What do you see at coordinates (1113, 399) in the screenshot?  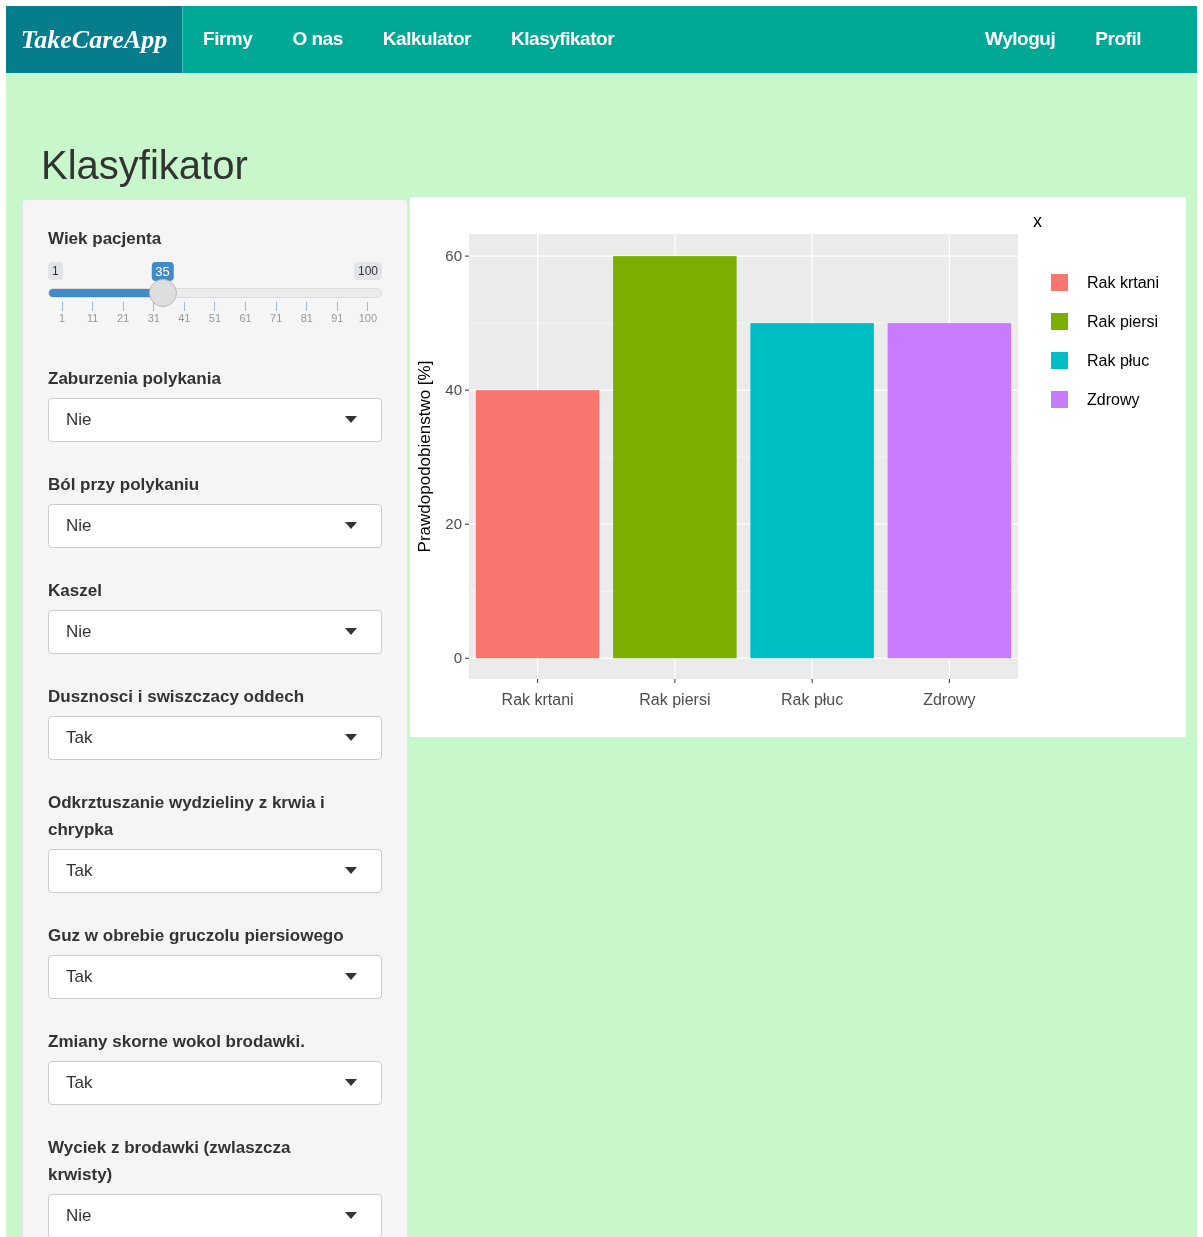 I see `legend-label: Zdrowy` at bounding box center [1113, 399].